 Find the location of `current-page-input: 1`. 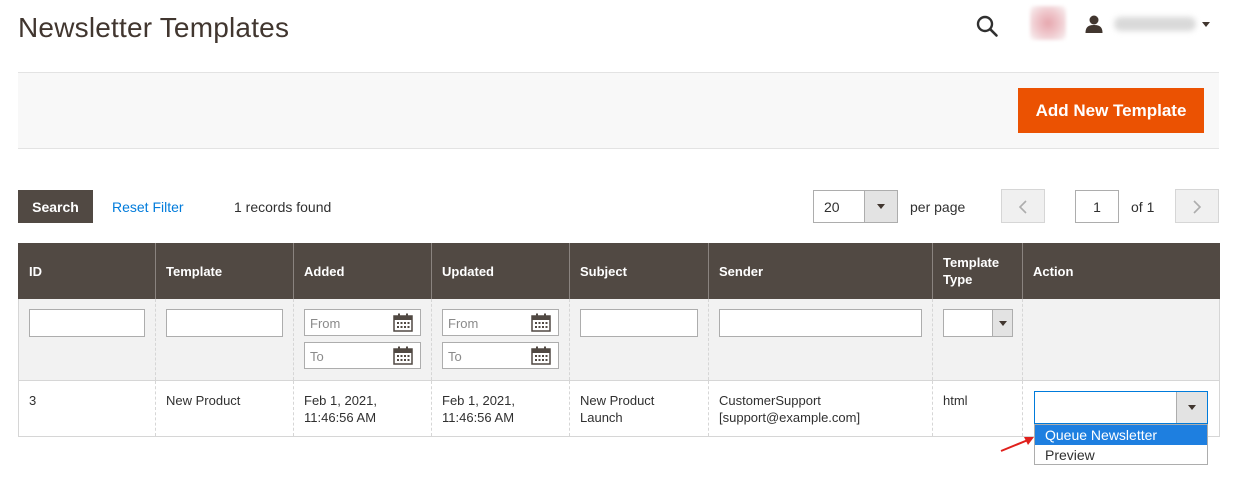

current-page-input: 1 is located at coordinates (1097, 206).